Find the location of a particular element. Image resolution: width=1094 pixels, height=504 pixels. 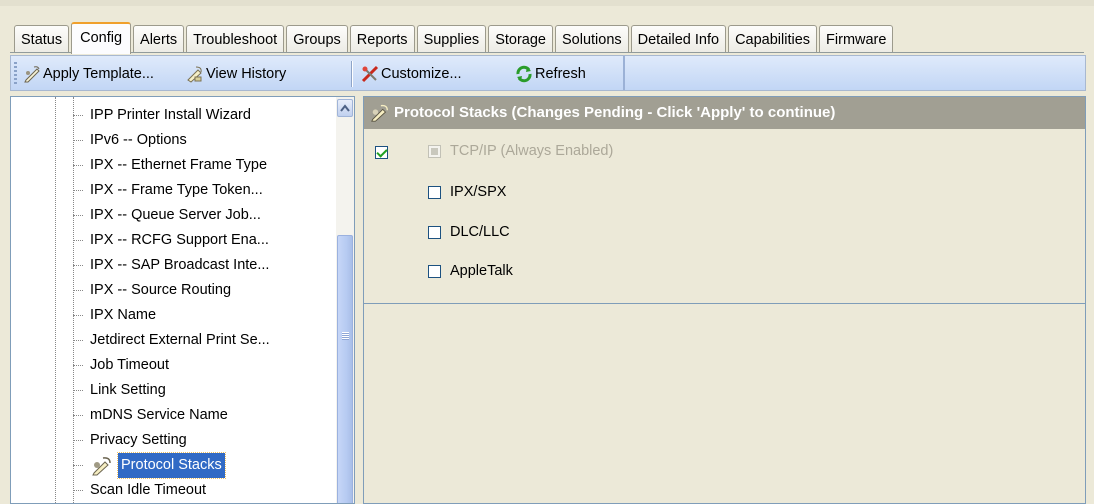

tree-item-label: Protocol Stacks is located at coordinates (171, 465).